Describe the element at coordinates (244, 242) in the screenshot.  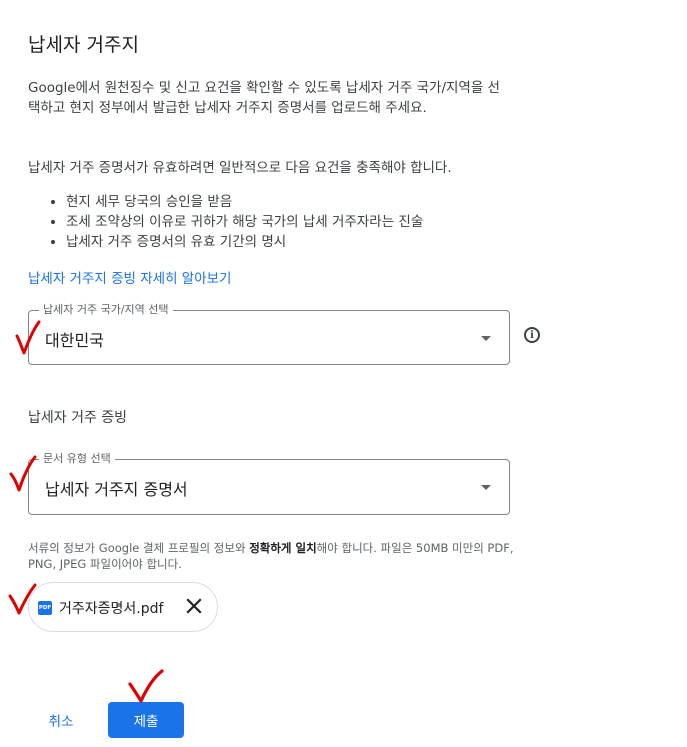
I see `requirement-item: 납세자 거주 증명서의 유효 기간의 명시` at that location.